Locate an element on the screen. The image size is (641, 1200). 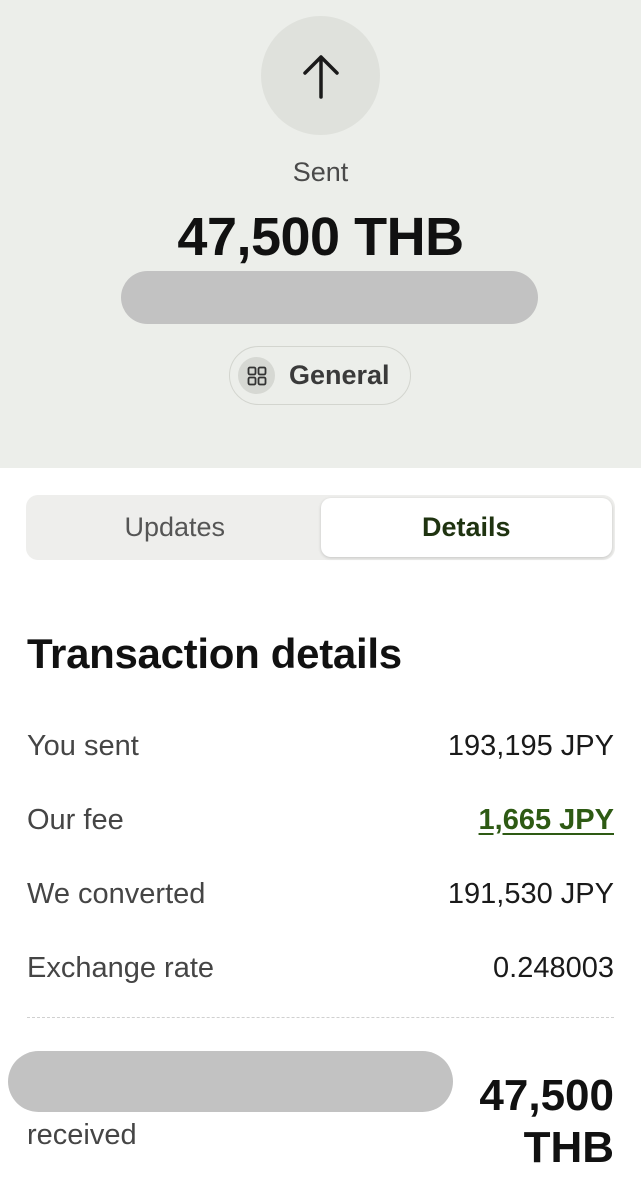
redacted-recipient is located at coordinates (329, 297).